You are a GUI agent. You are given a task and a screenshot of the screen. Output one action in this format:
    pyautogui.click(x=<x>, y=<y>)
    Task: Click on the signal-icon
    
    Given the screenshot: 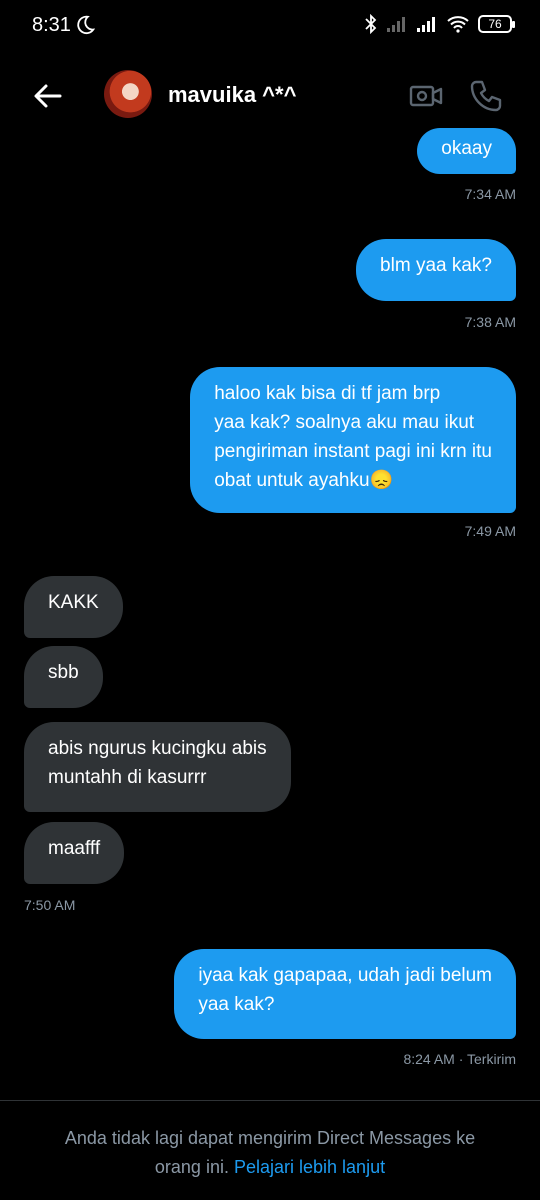 What is the action you would take?
    pyautogui.click(x=426, y=24)
    